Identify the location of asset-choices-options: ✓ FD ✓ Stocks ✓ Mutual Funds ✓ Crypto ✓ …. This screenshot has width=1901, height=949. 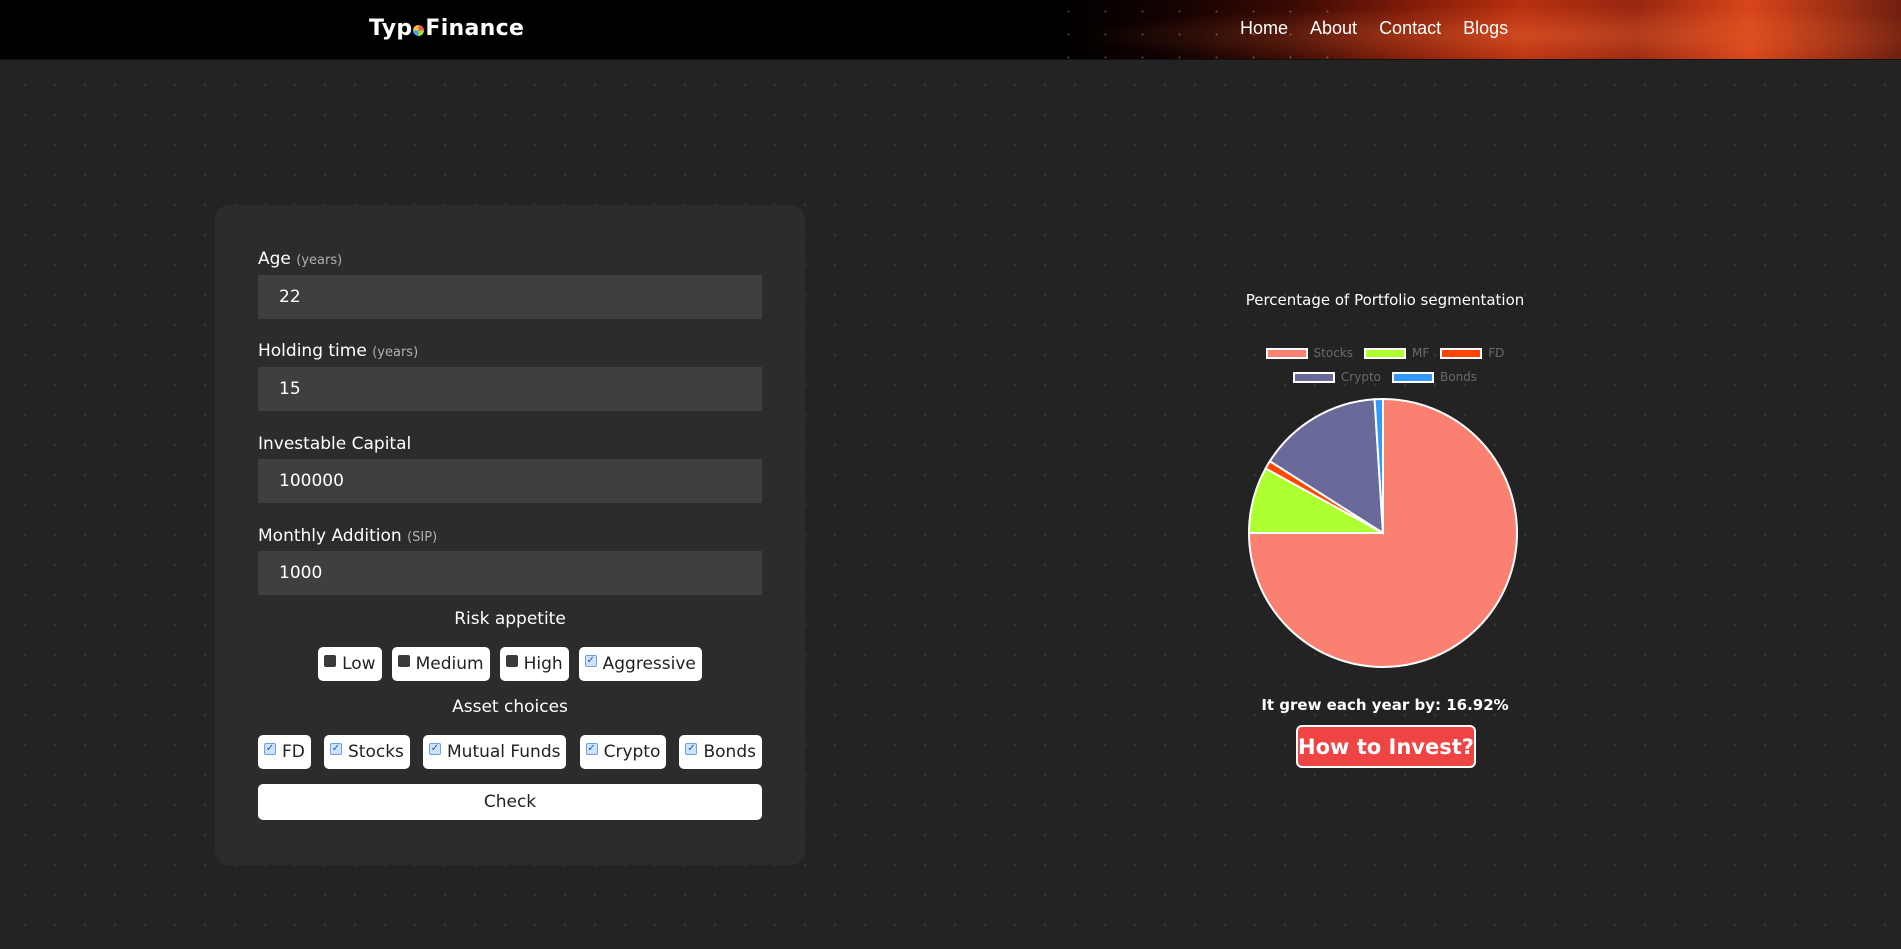
(510, 752).